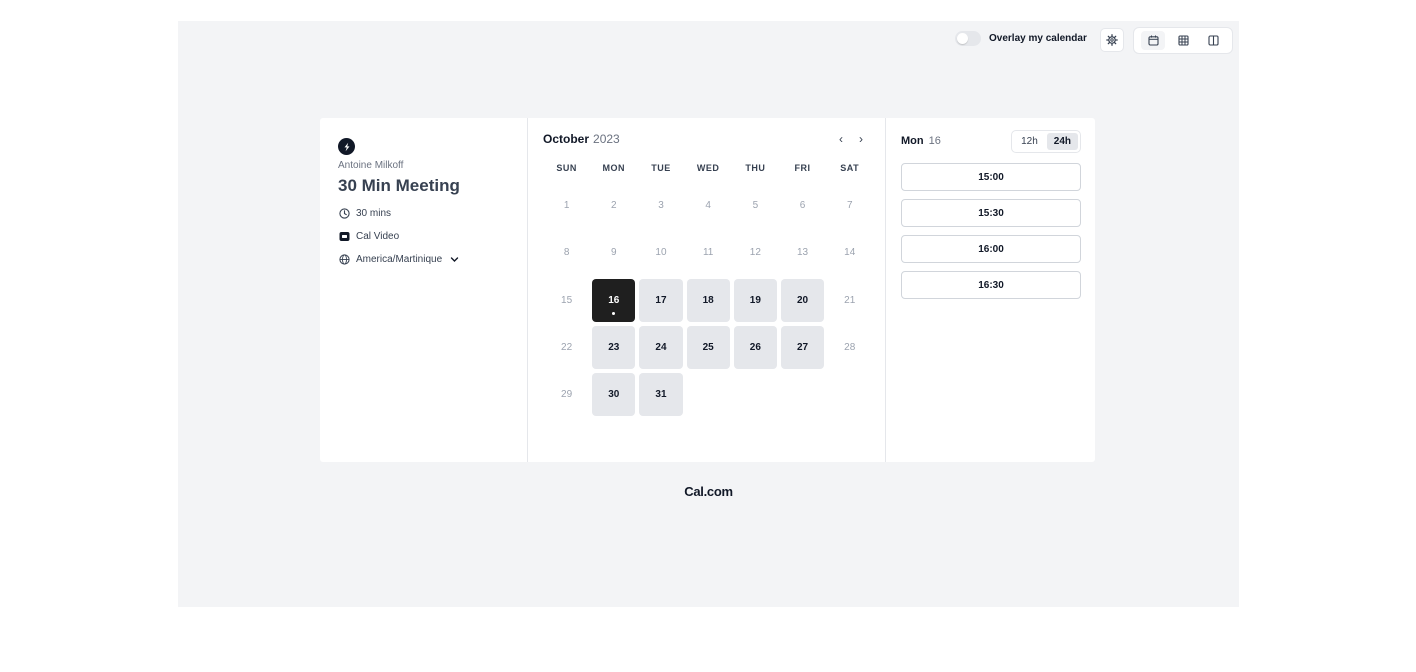 Image resolution: width=1416 pixels, height=672 pixels. Describe the element at coordinates (708, 491) in the screenshot. I see `brand-footer: Cal.com` at that location.